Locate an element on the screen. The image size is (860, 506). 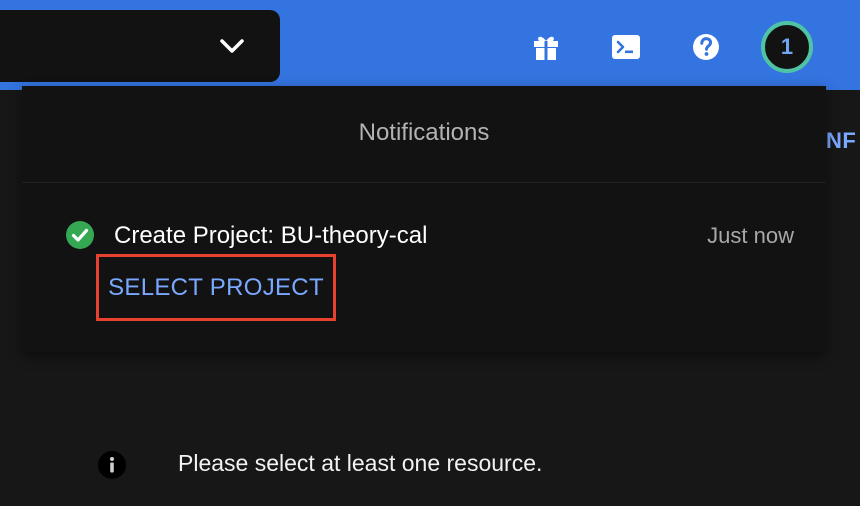
account-avatar: 1 is located at coordinates (787, 47).